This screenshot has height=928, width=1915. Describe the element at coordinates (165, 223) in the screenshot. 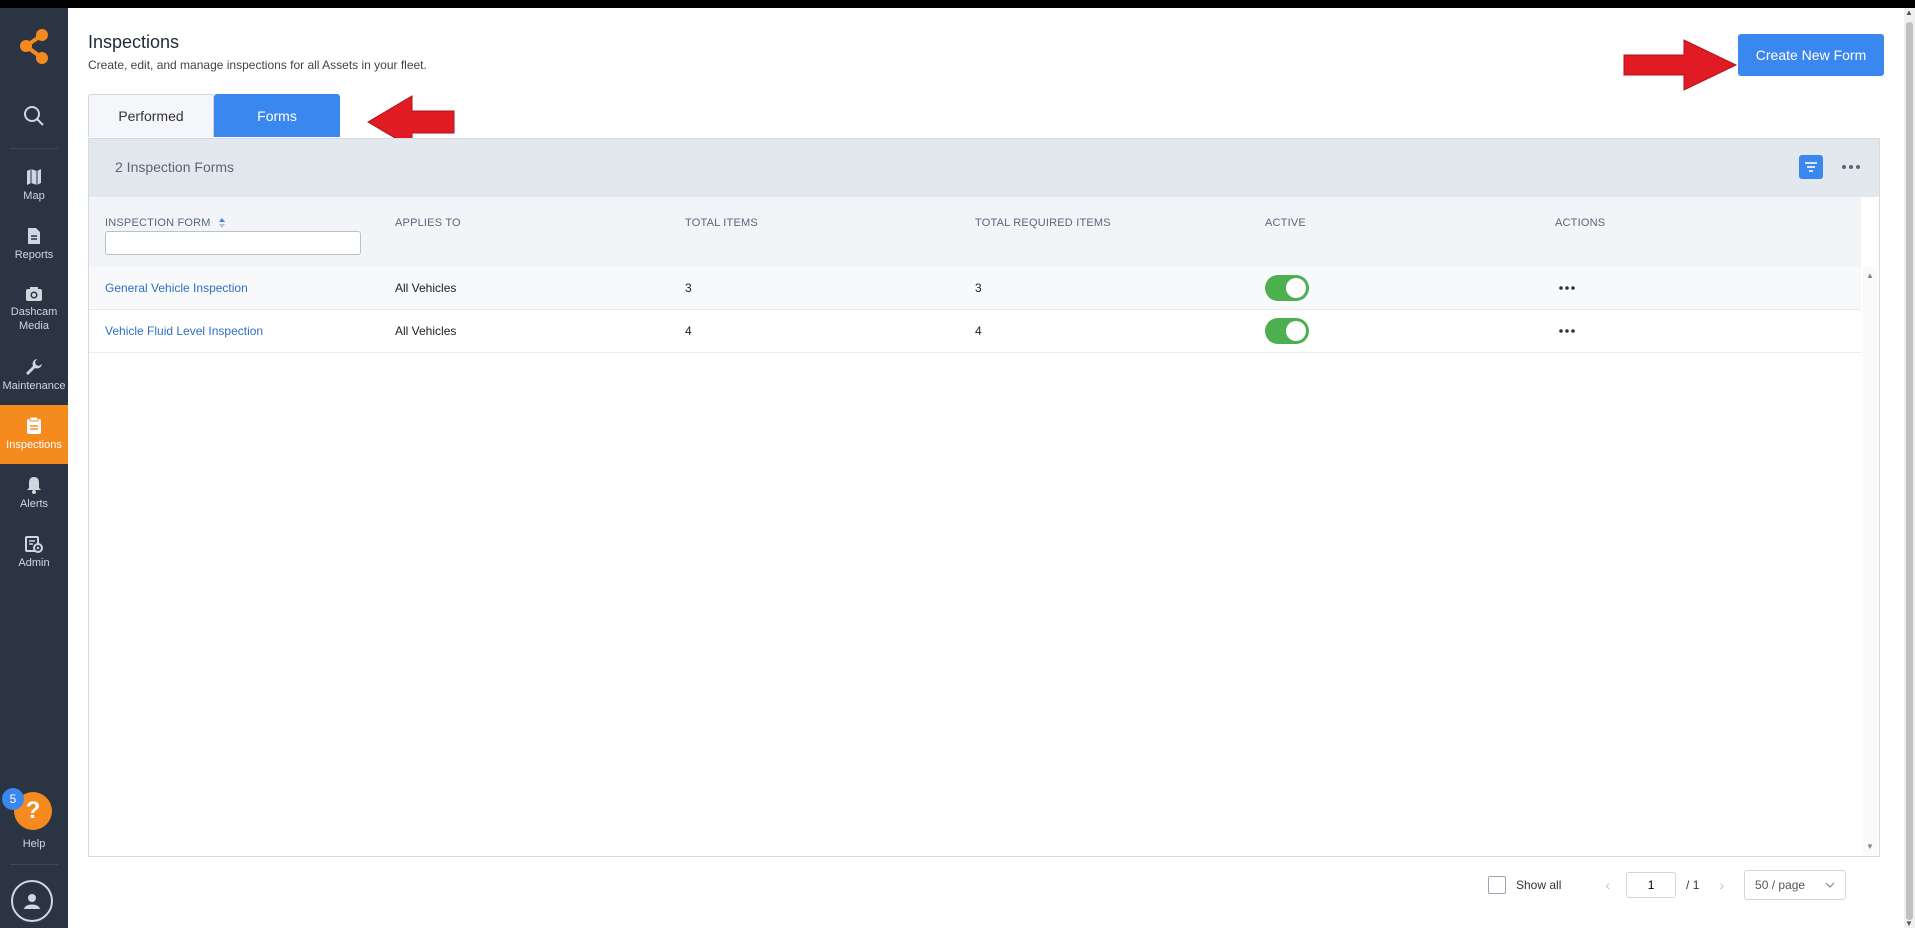

I see `column-header-inspection-form: INSPECTION FORM` at that location.